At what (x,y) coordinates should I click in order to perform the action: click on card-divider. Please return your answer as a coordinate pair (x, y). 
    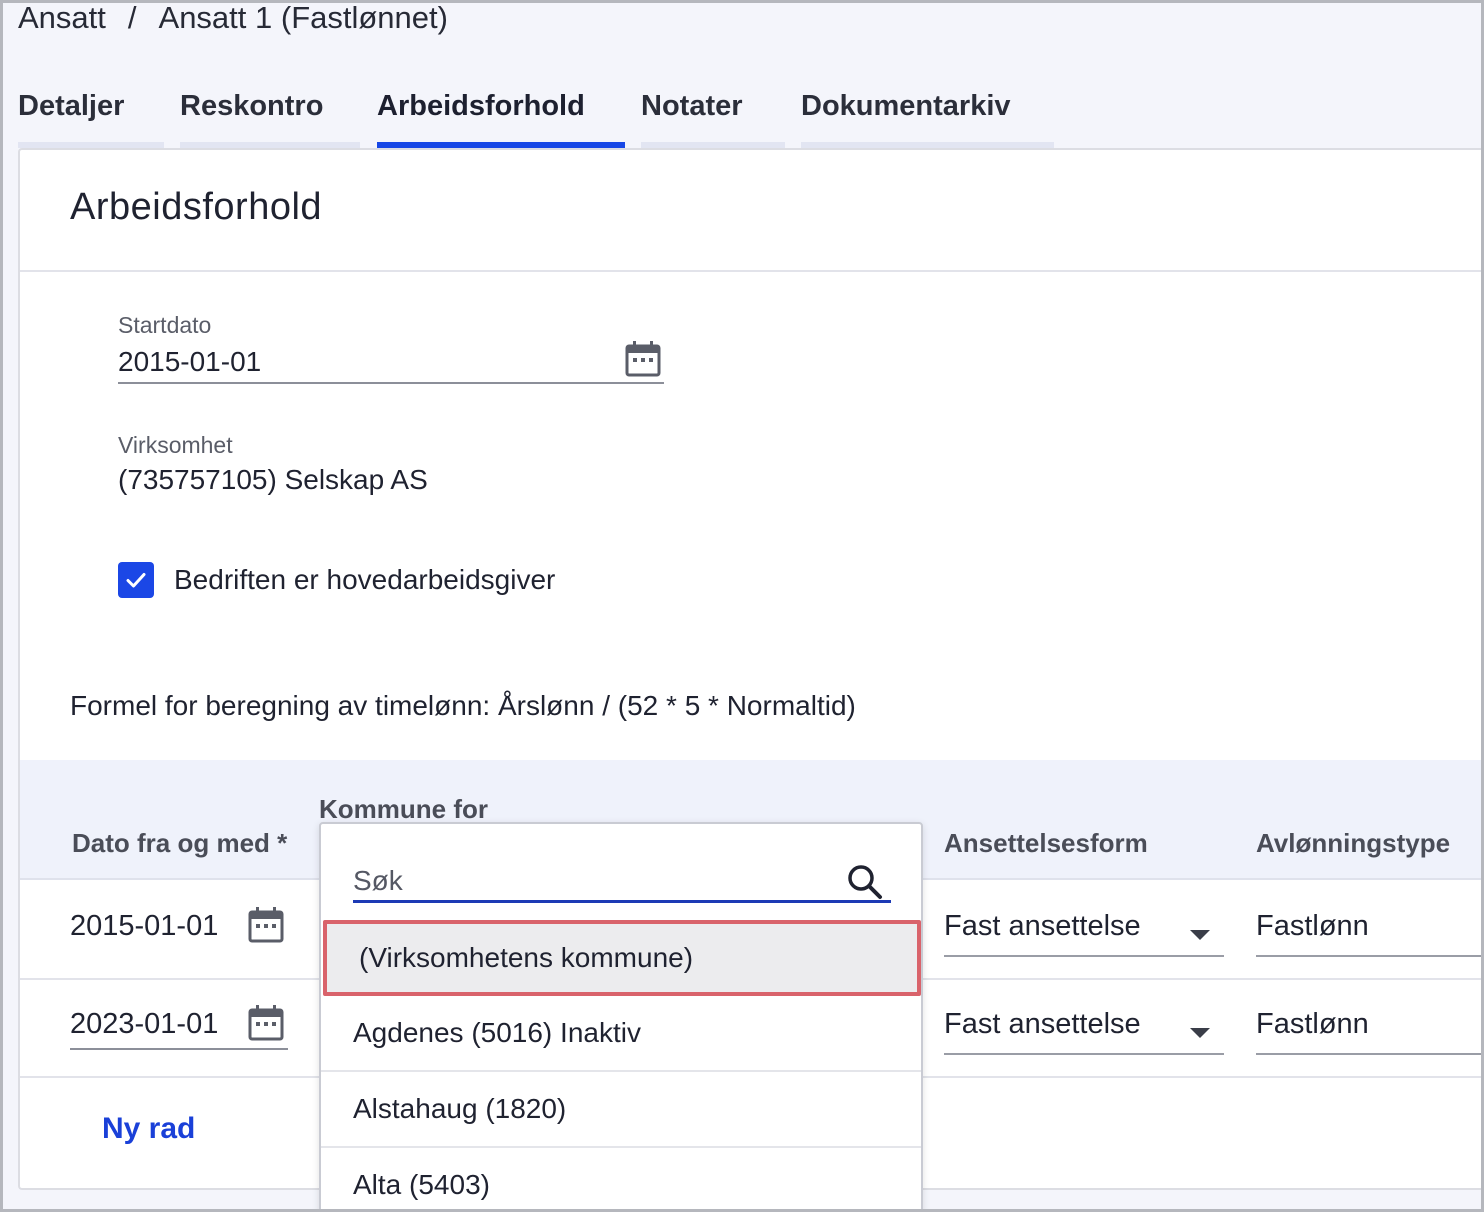
    Looking at the image, I should click on (752, 271).